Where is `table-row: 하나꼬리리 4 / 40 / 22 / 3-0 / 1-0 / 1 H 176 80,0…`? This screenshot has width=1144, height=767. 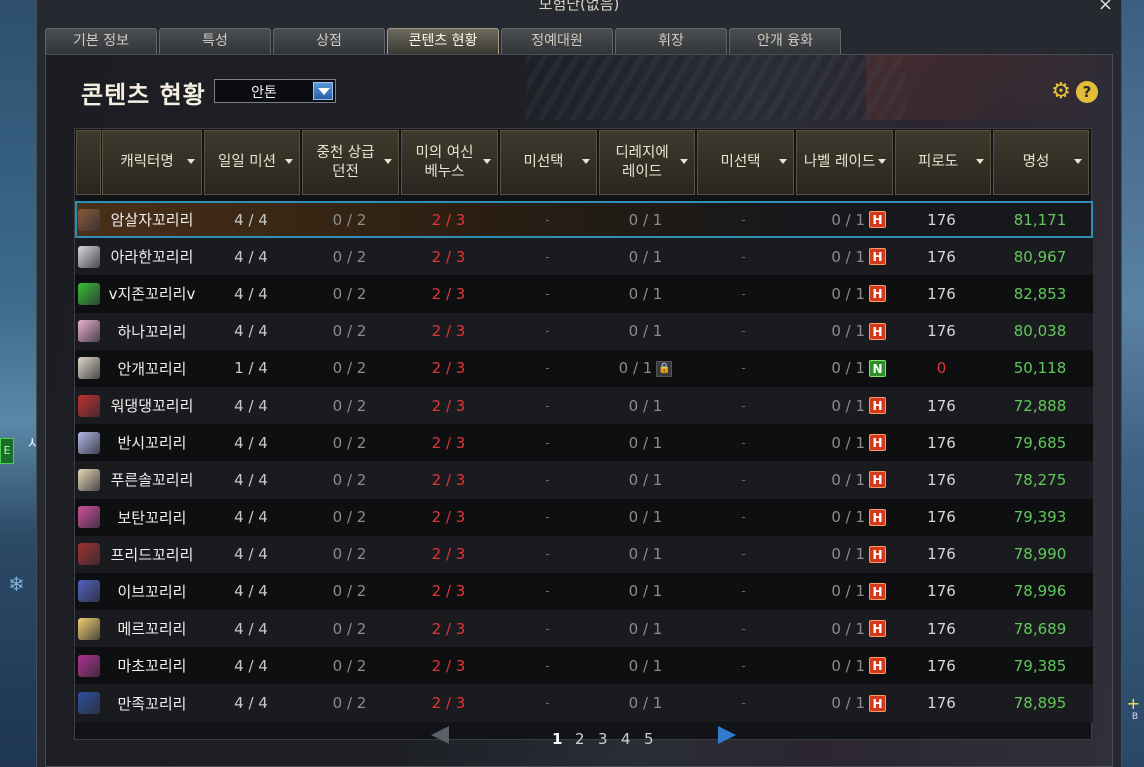 table-row: 하나꼬리리 4 / 40 / 22 / 3-0 / 1-0 / 1 H 176 80,0… is located at coordinates (584, 331).